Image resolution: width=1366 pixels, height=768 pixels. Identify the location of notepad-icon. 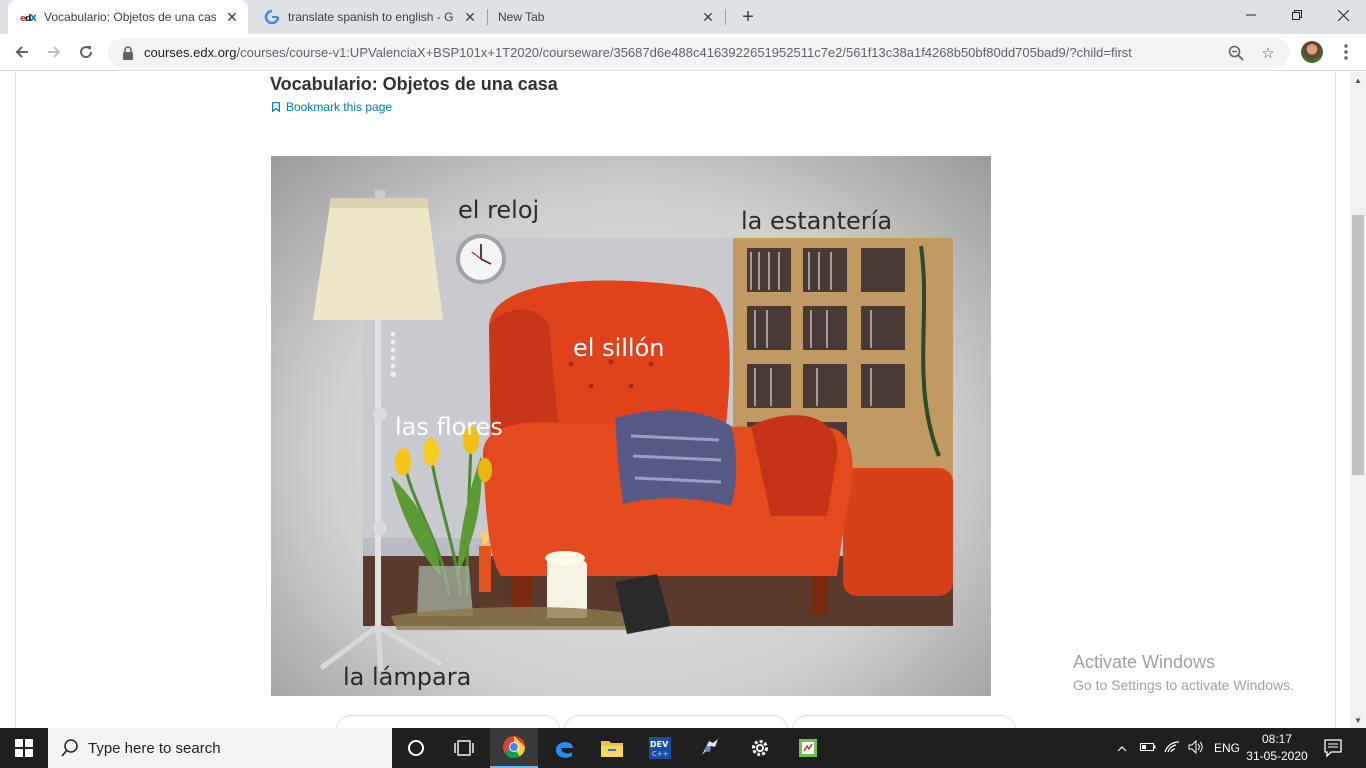
(808, 748).